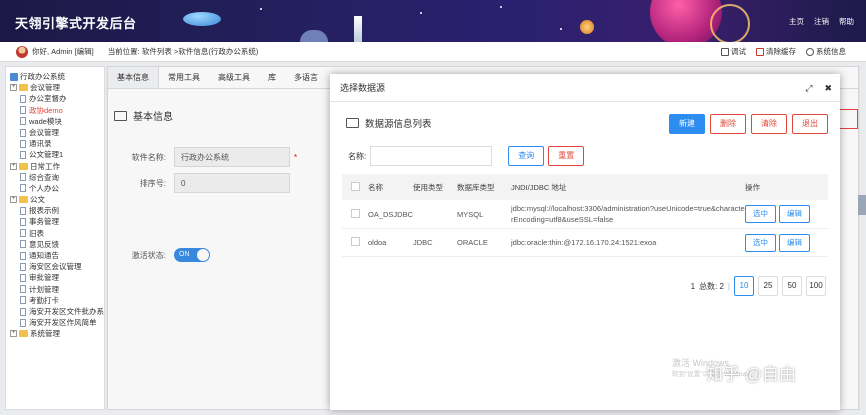 This screenshot has height=415, width=866. I want to click on tree-item-label: 个人办公, so click(44, 188).